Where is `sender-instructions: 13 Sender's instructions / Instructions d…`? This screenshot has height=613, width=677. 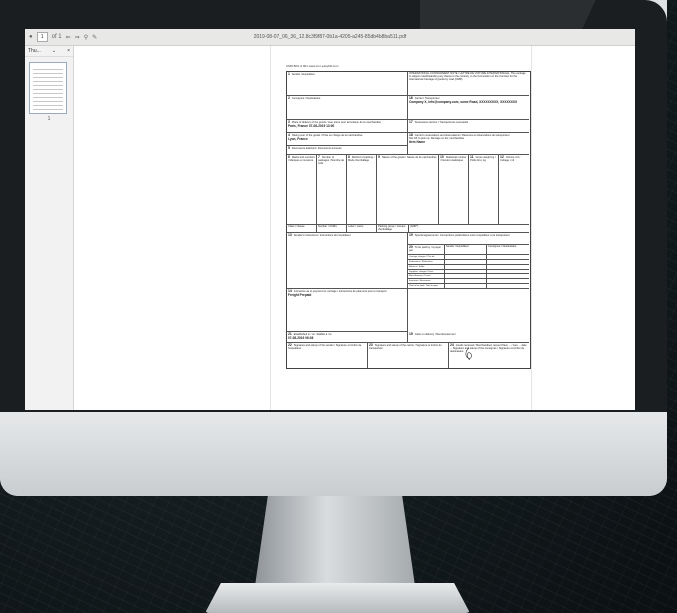
sender-instructions: 13 Sender's instructions / Instructions d… is located at coordinates (347, 261).